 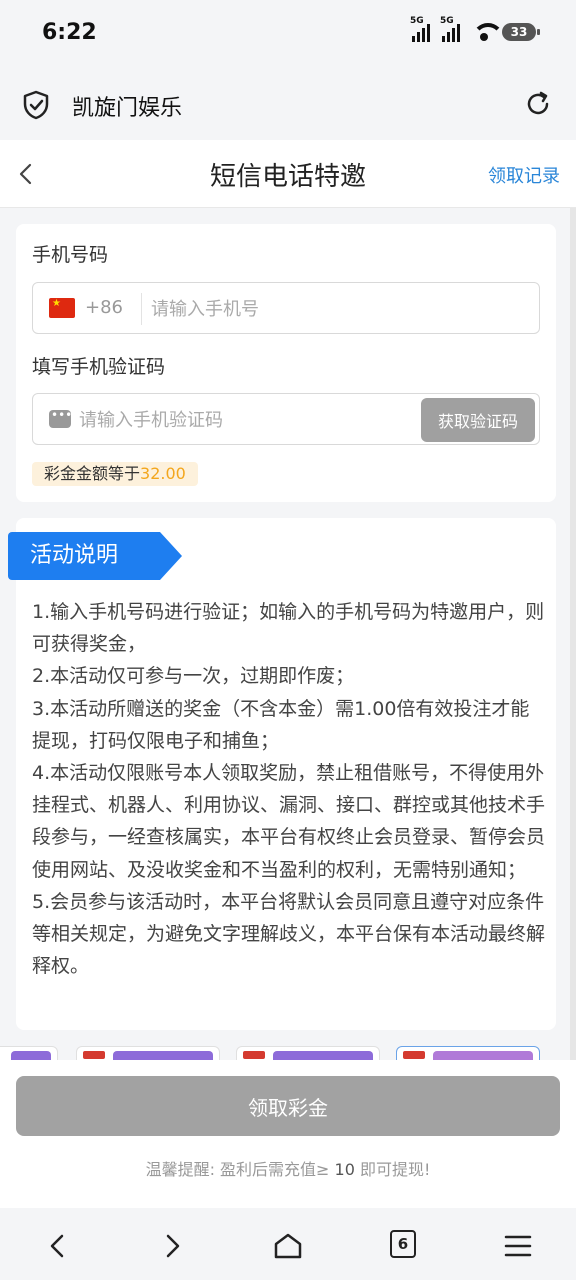 I want to click on records-link: 领取记录, so click(x=524, y=175).